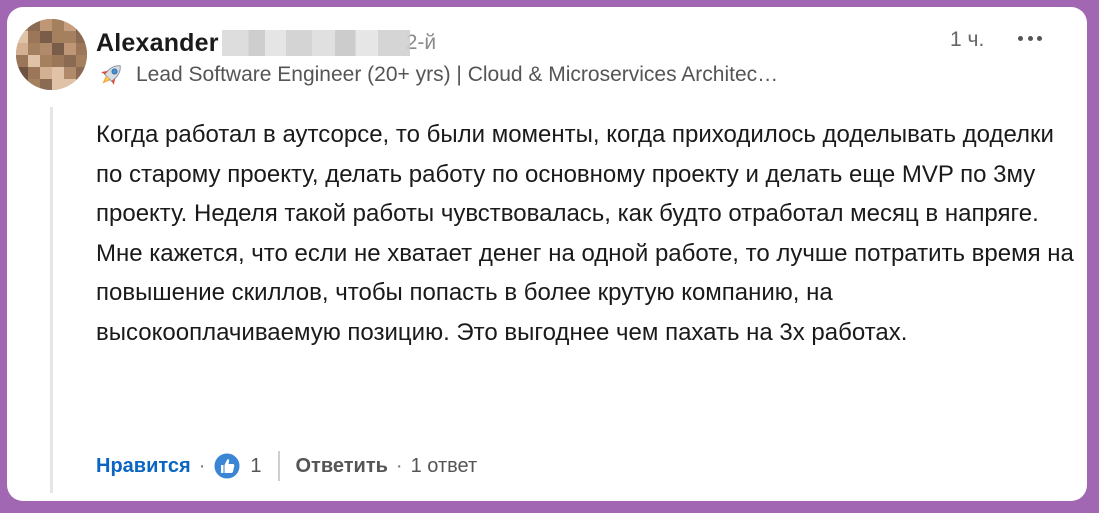 This screenshot has height=513, width=1099. Describe the element at coordinates (342, 466) in the screenshot. I see `reply-button: Ответить` at that location.